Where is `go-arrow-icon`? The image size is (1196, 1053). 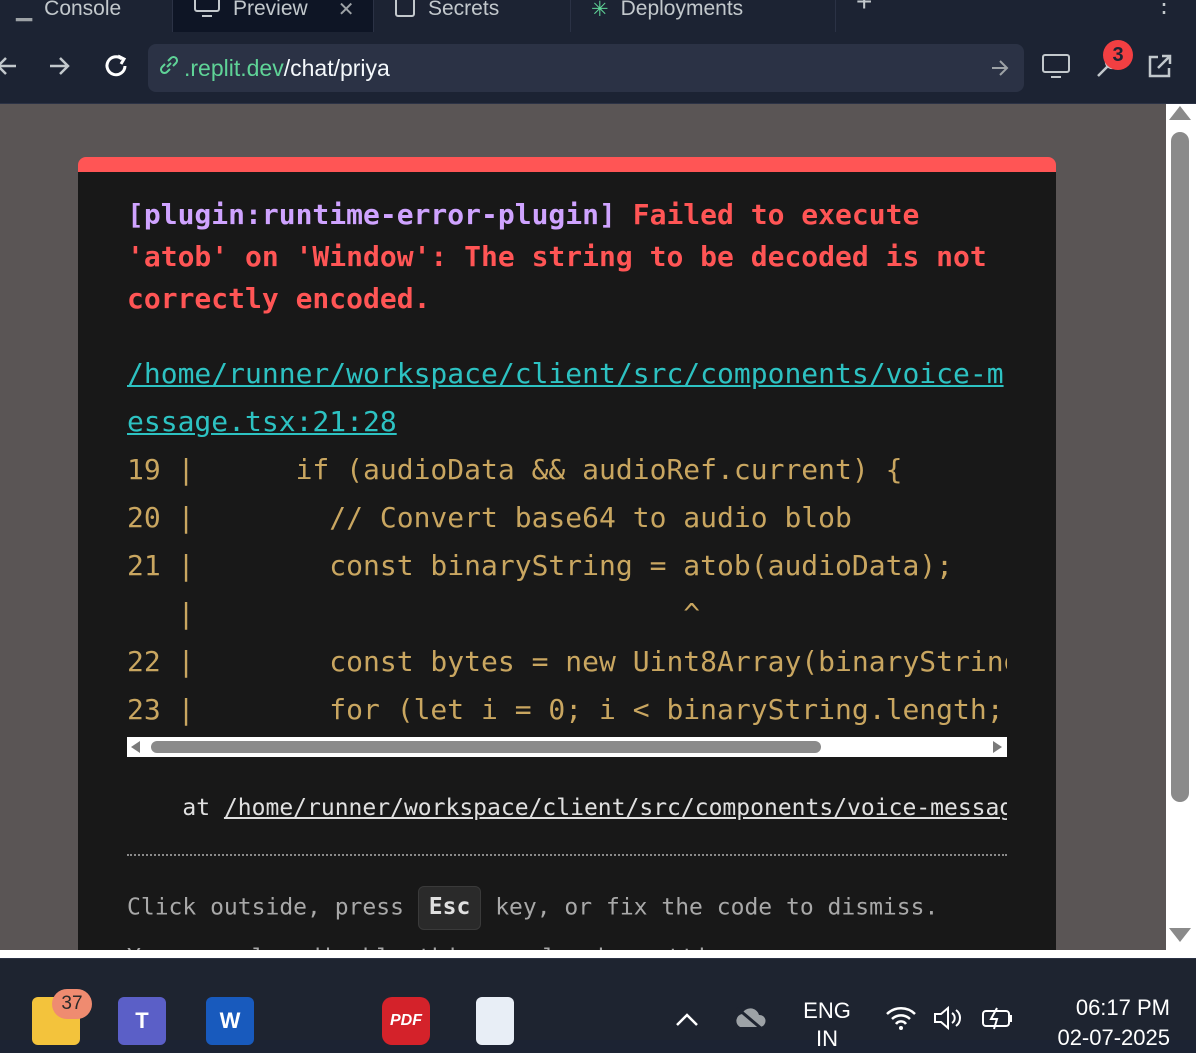
go-arrow-icon is located at coordinates (1000, 71).